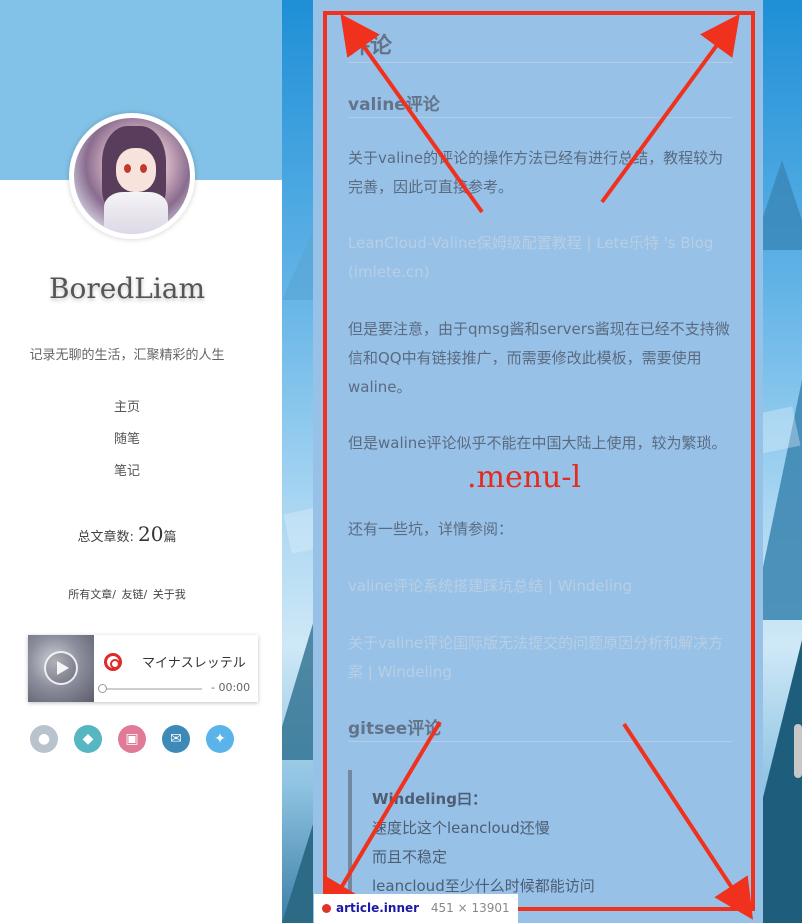  What do you see at coordinates (670, 108) in the screenshot?
I see `arrow-top-right` at bounding box center [670, 108].